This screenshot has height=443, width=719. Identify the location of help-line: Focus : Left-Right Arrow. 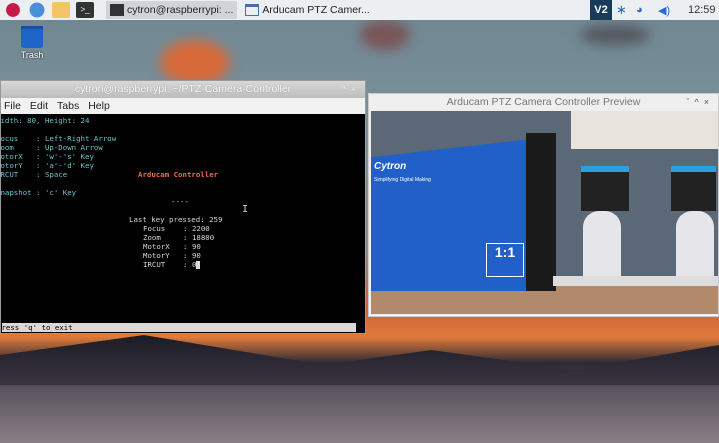
(58, 138).